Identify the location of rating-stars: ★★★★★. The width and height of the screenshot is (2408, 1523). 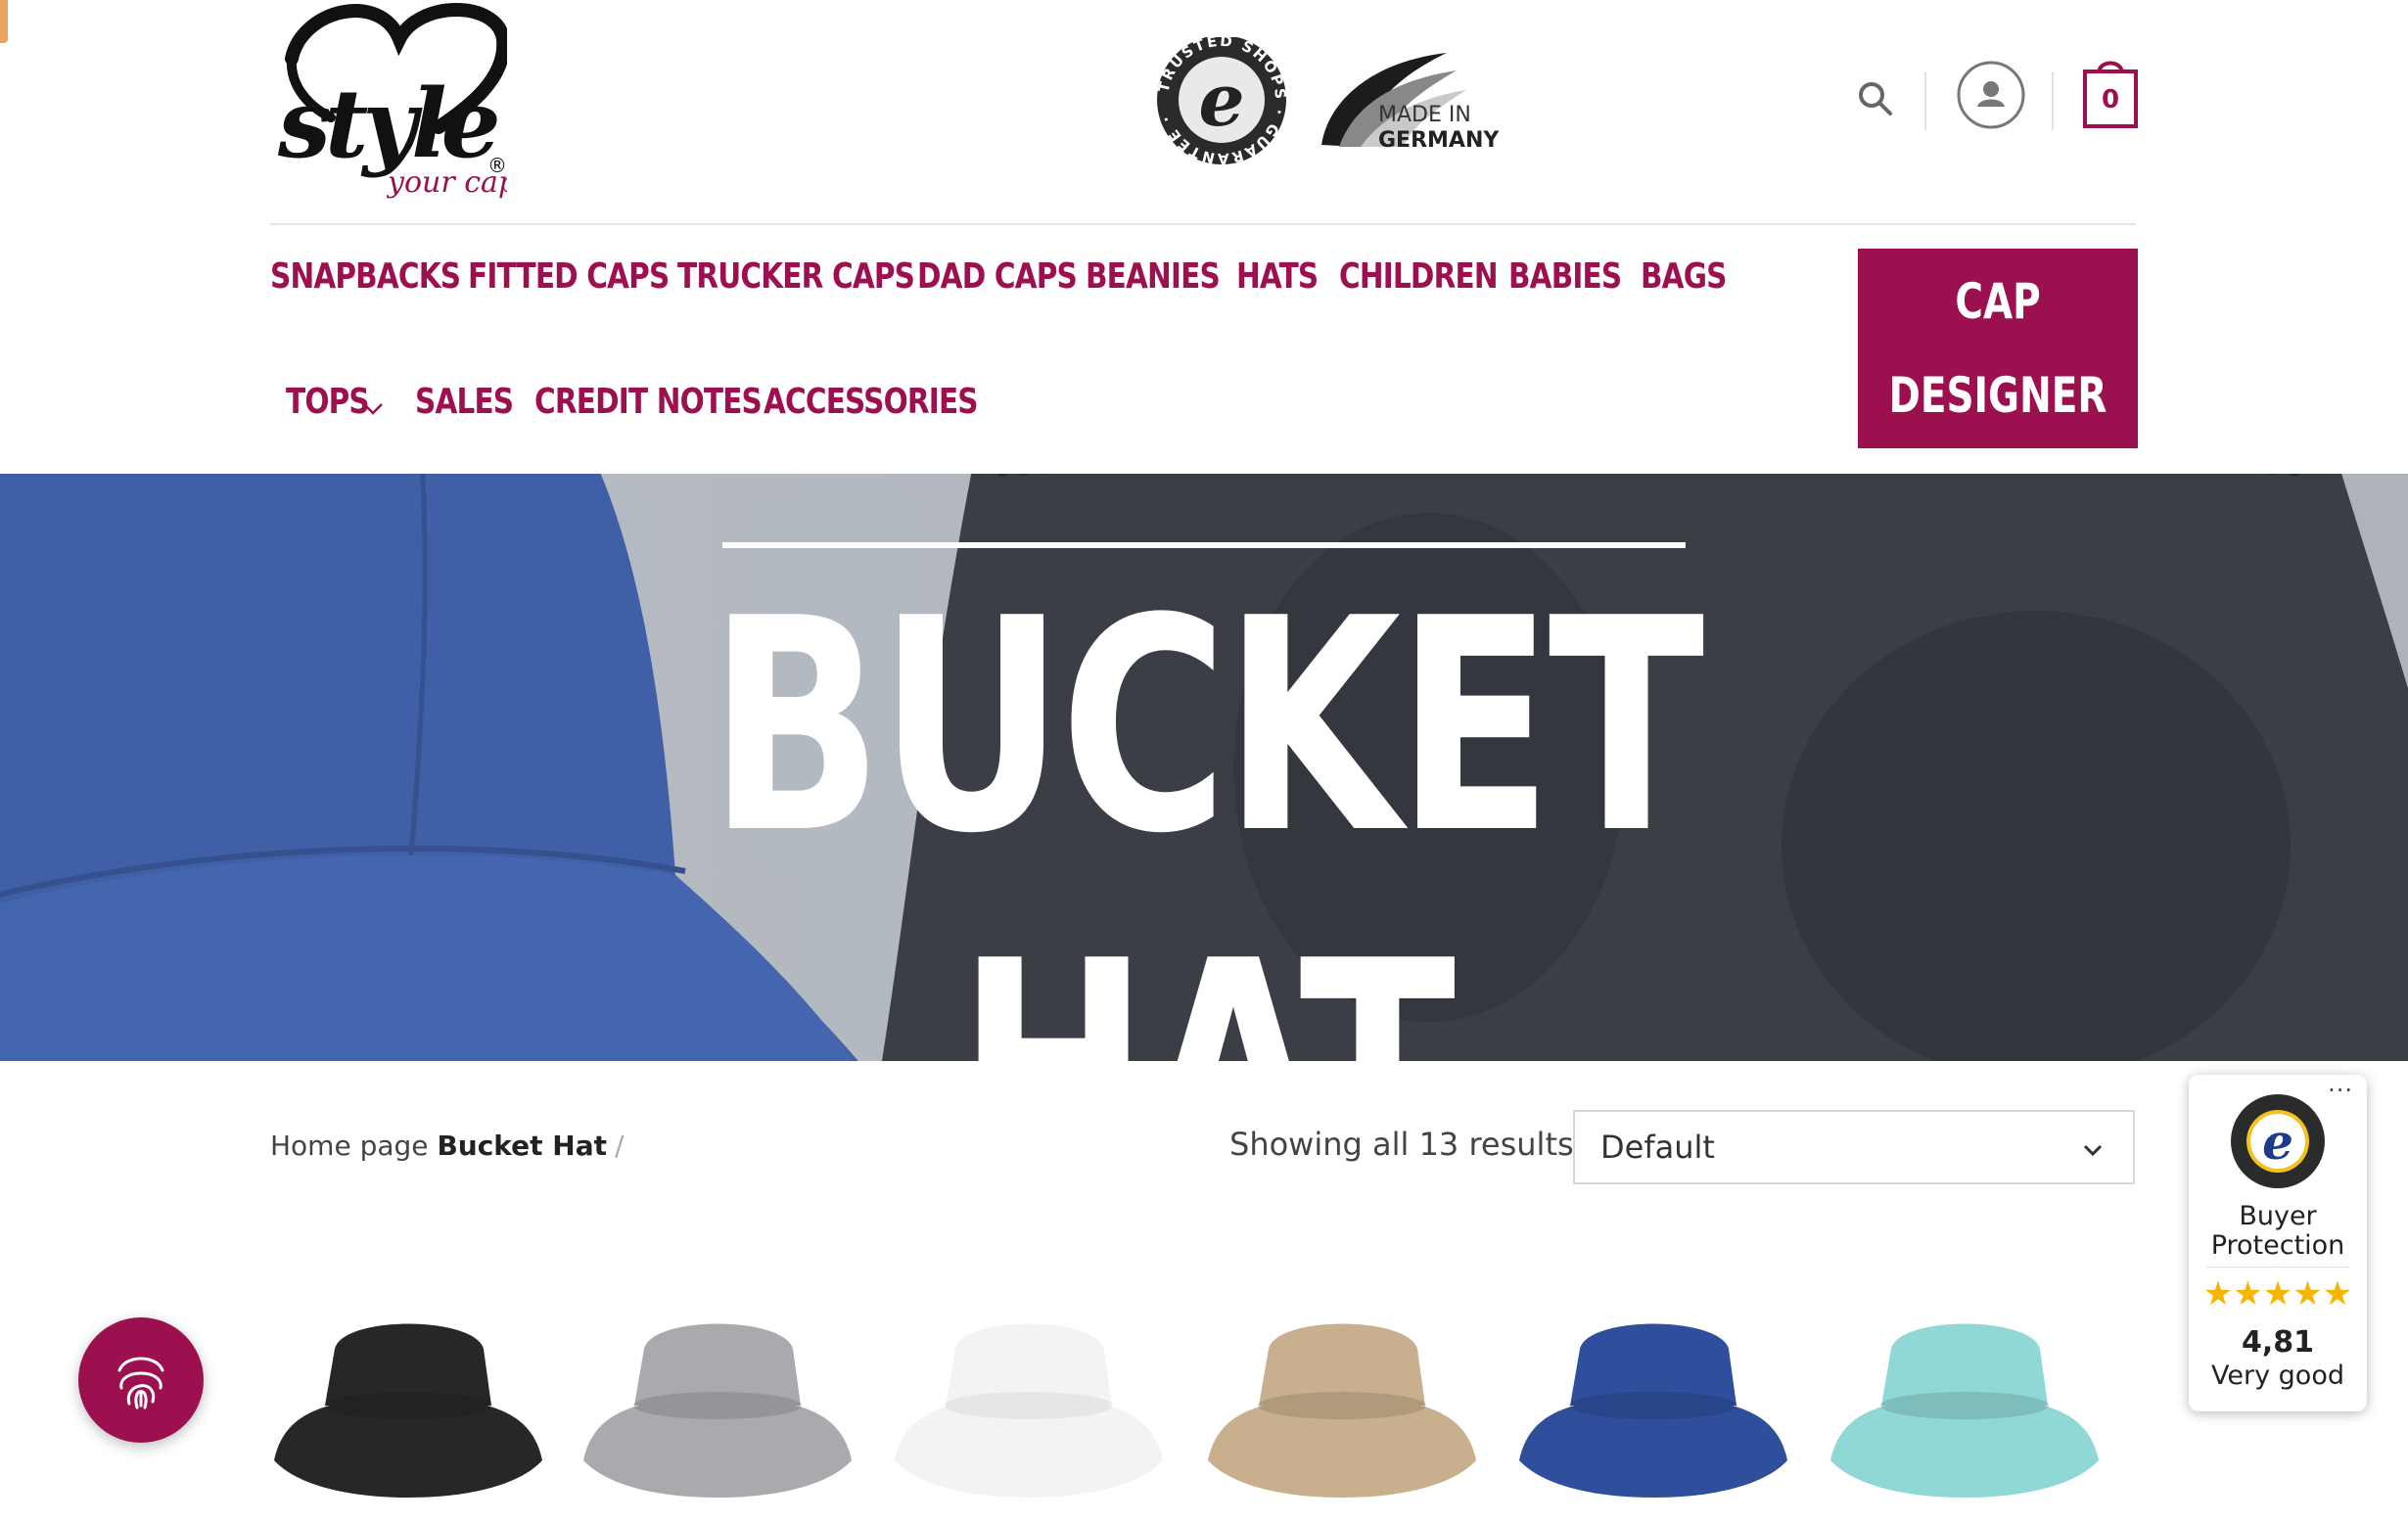
(2277, 1294).